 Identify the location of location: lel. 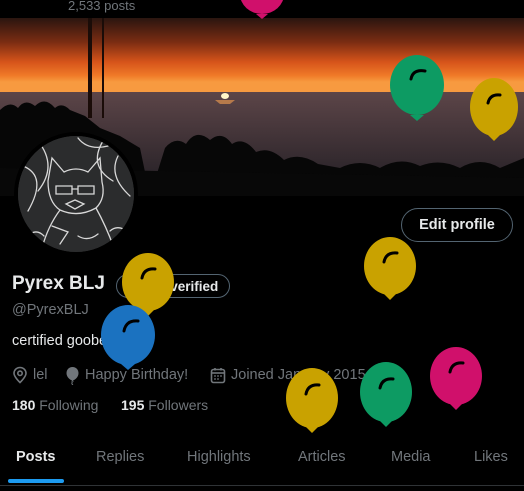
(30, 375).